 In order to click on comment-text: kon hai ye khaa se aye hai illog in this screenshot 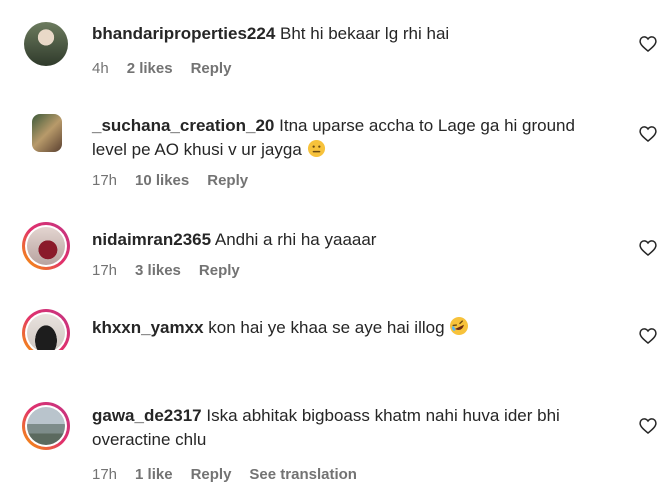, I will do `click(326, 327)`.